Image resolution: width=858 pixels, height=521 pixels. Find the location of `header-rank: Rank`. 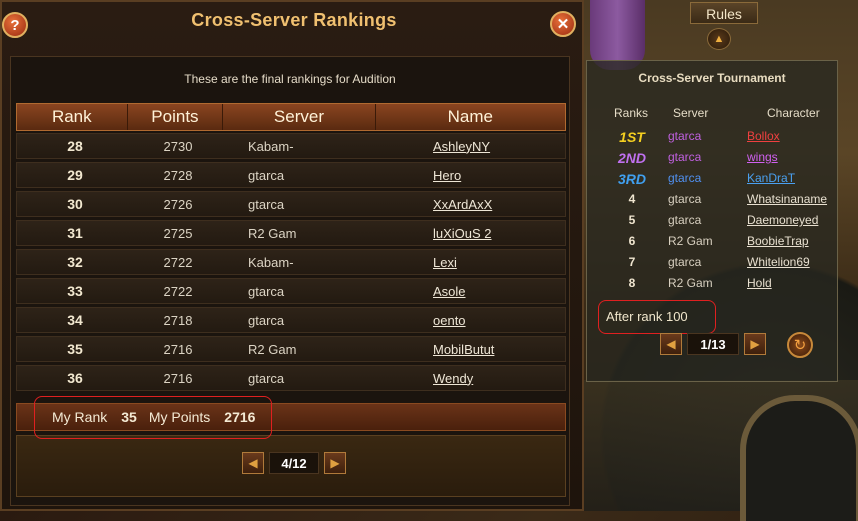

header-rank: Rank is located at coordinates (72, 117).